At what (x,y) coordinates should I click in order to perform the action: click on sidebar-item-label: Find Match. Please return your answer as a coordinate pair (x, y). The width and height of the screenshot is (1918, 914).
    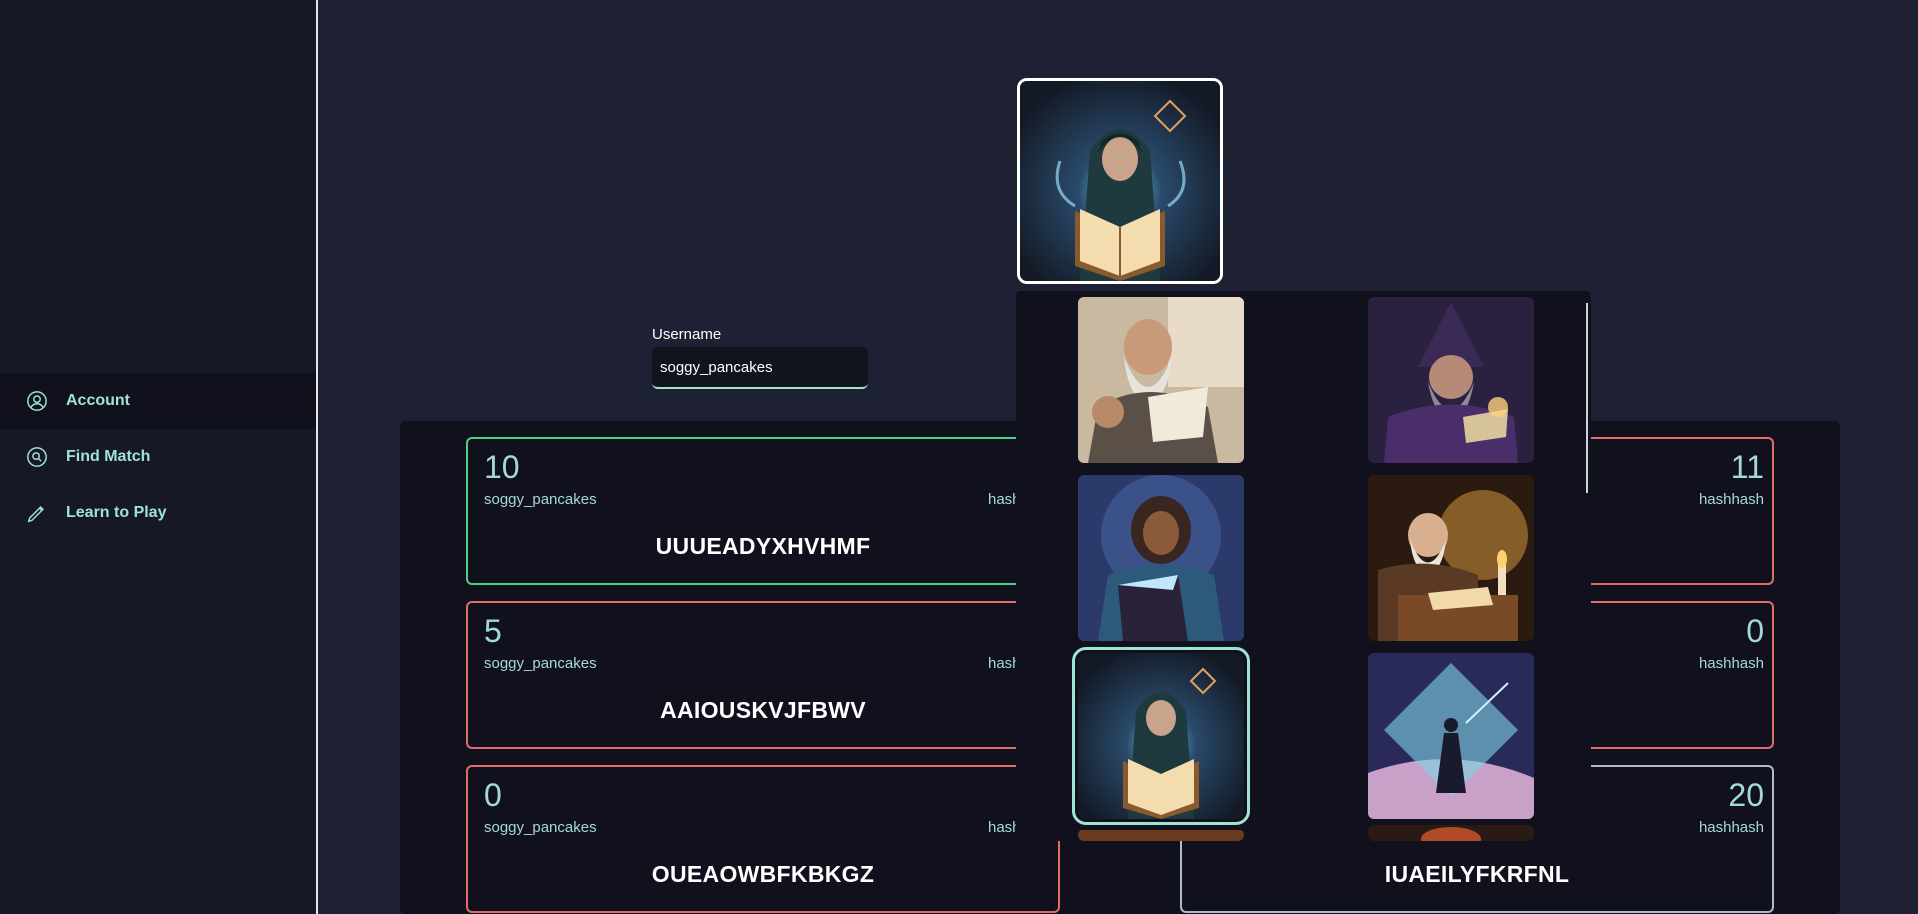
    Looking at the image, I should click on (108, 456).